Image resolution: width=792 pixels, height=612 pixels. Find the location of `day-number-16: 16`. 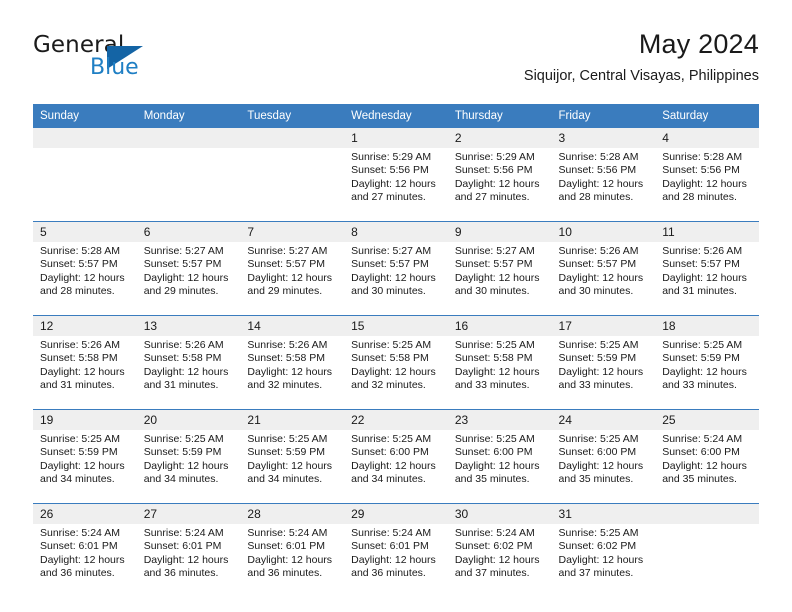

day-number-16: 16 is located at coordinates (499, 325).